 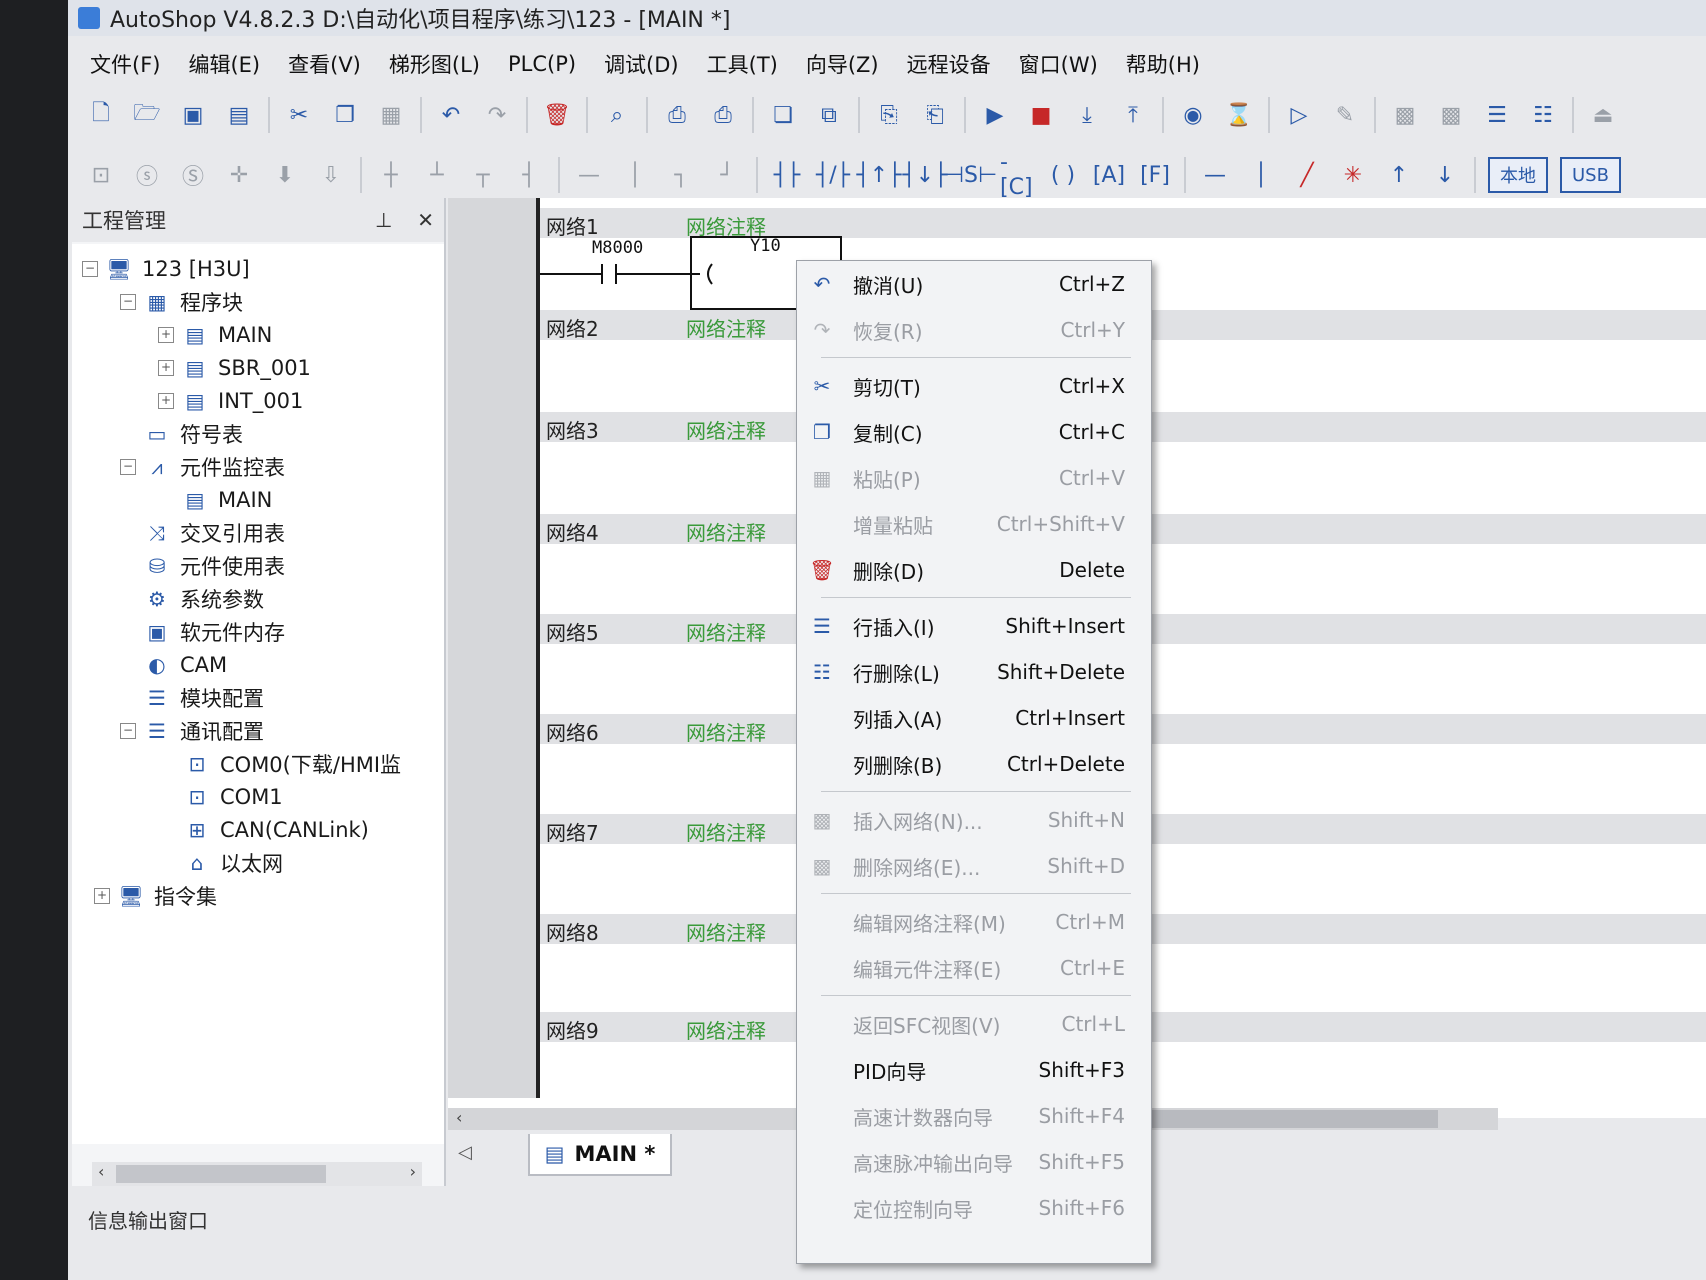 I want to click on paste-icon: ▦, so click(x=391, y=115).